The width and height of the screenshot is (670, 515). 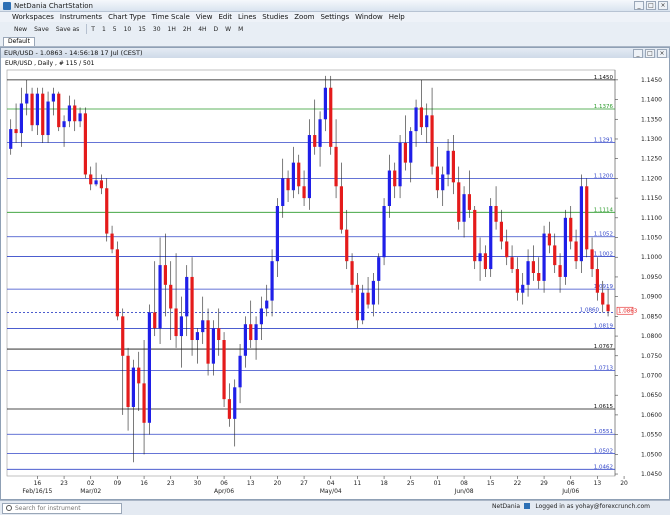 What do you see at coordinates (115, 29) in the screenshot?
I see `timescale-5: 5` at bounding box center [115, 29].